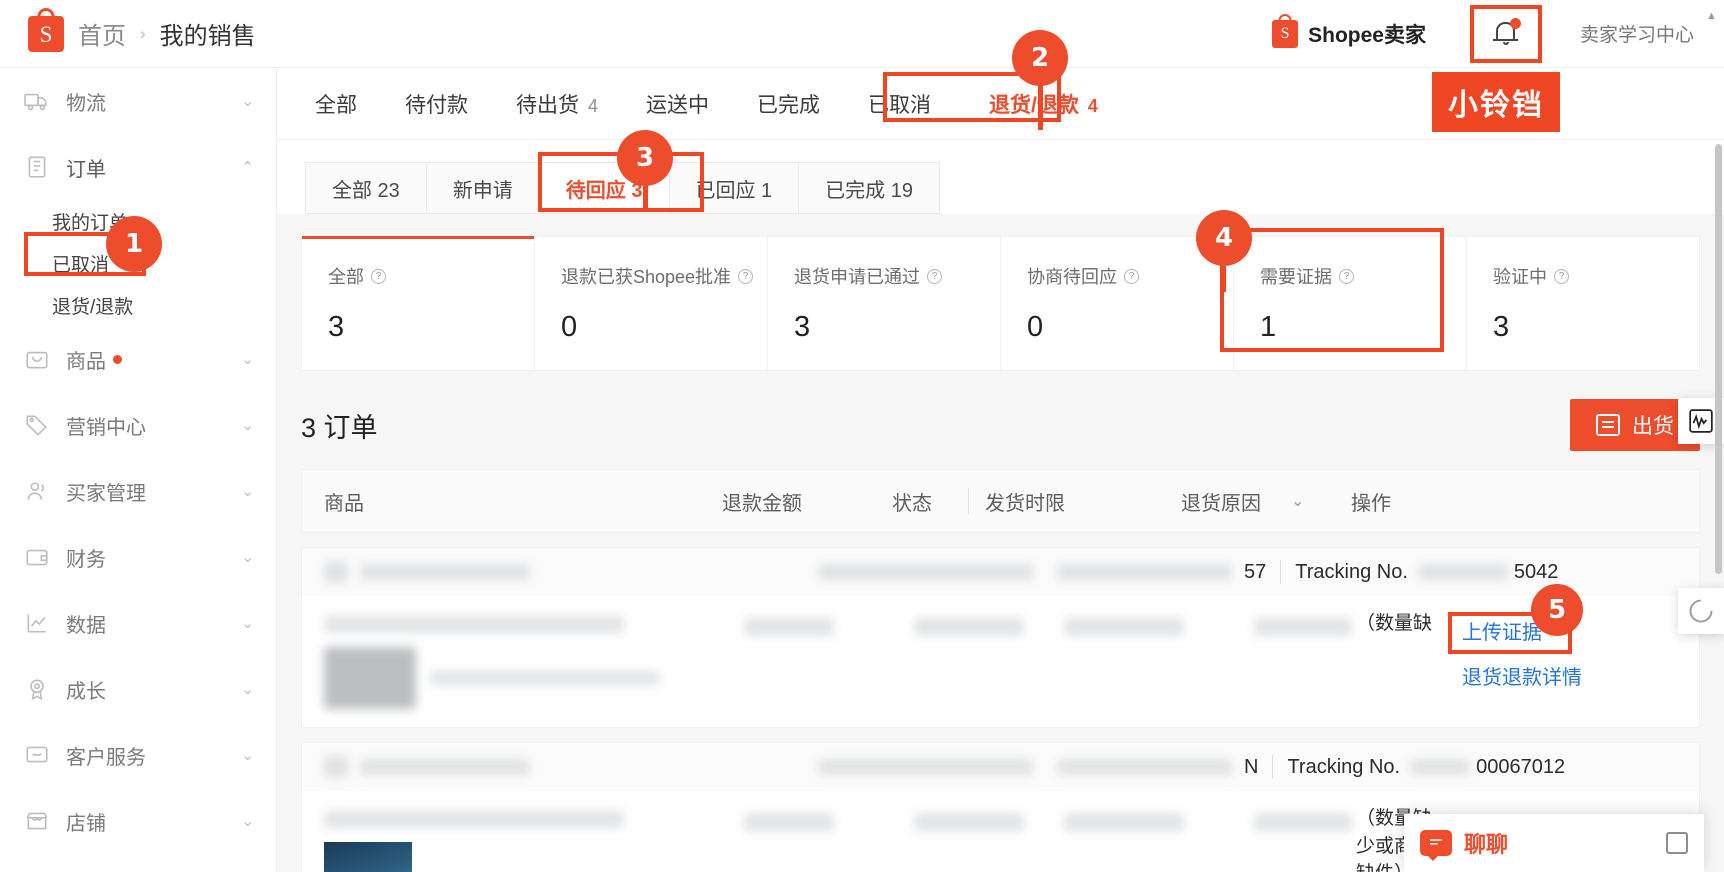 This screenshot has width=1724, height=872. I want to click on breadcrumb-home: 首页, so click(102, 33).